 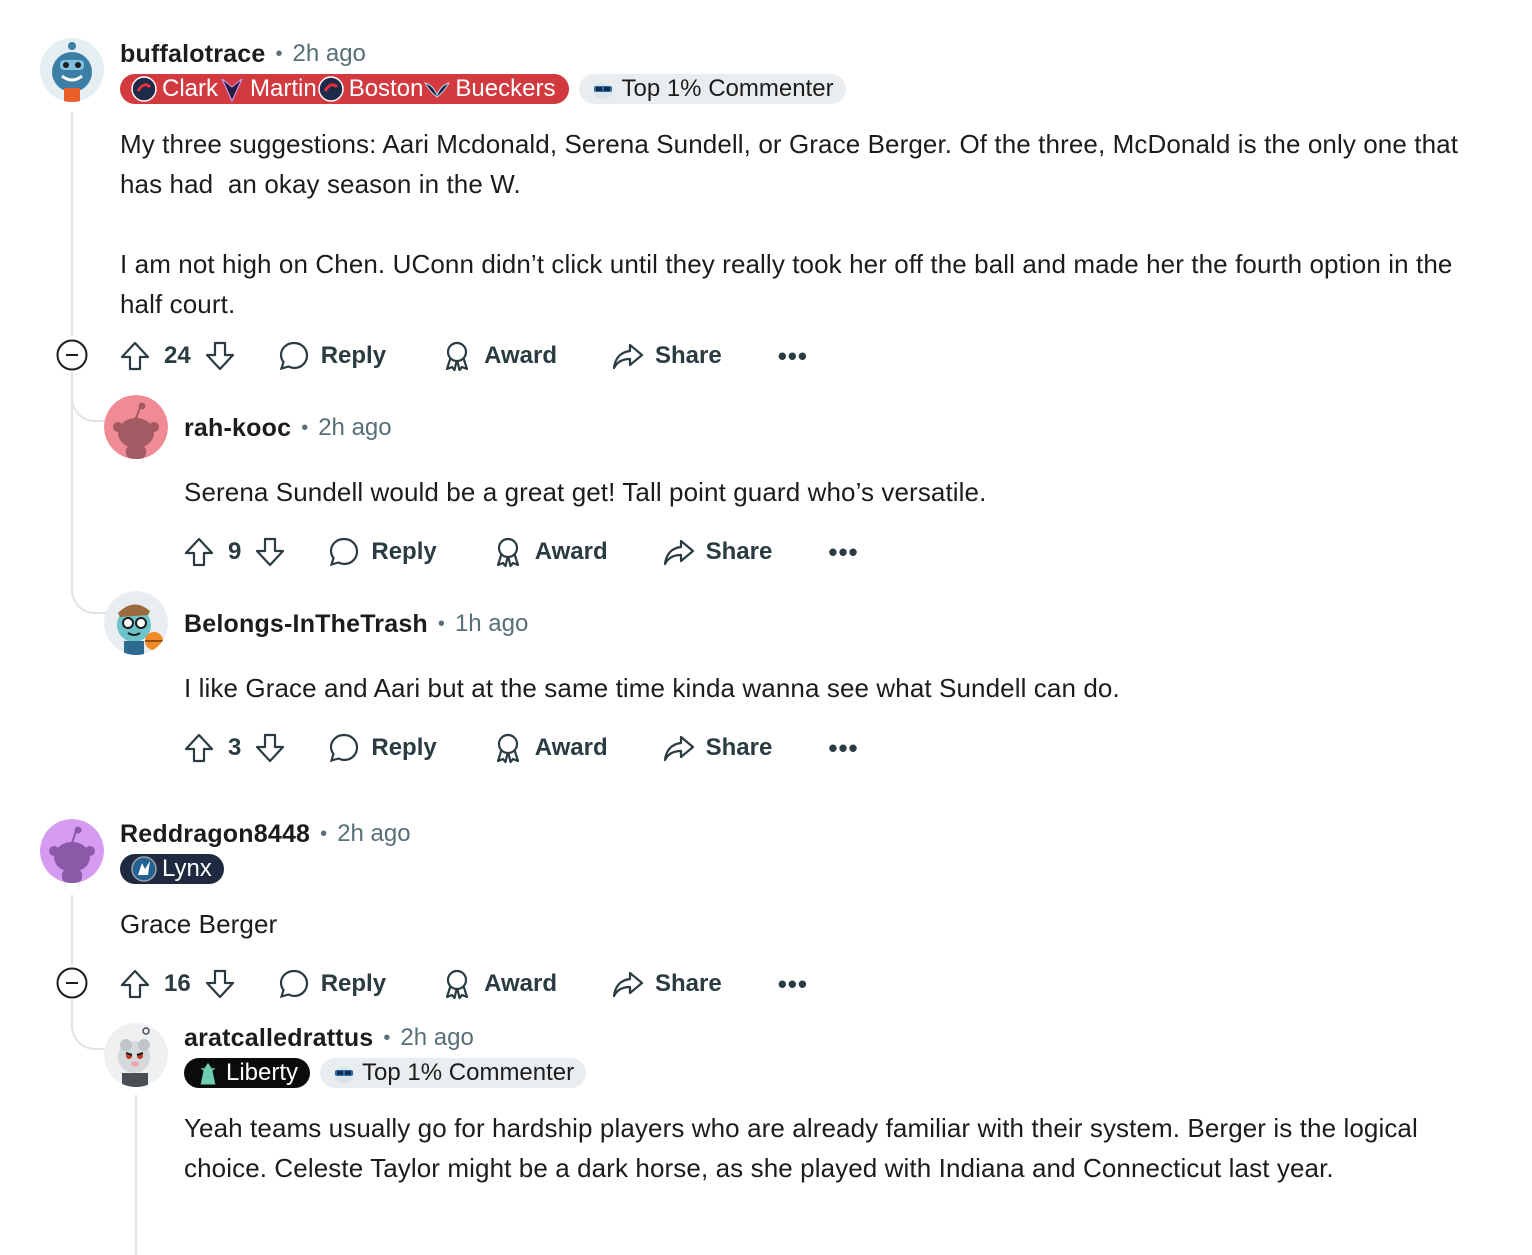 What do you see at coordinates (192, 54) in the screenshot?
I see `username: buffalotrace` at bounding box center [192, 54].